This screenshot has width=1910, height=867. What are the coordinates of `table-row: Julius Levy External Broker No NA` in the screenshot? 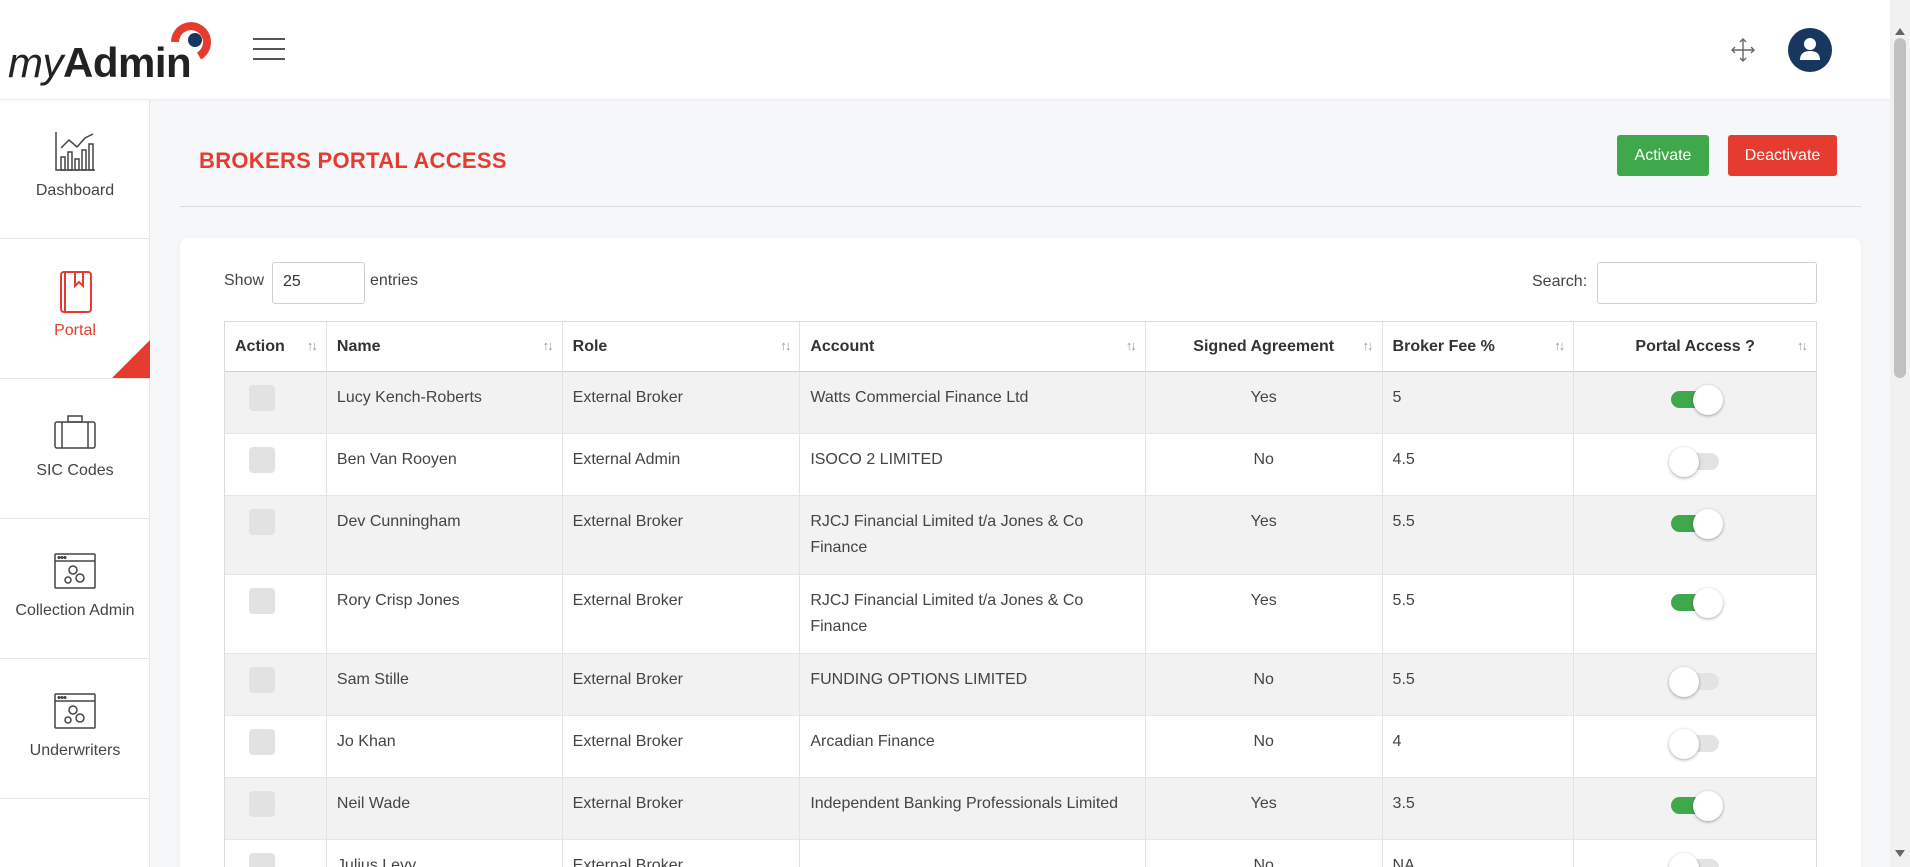 It's located at (1020, 853).